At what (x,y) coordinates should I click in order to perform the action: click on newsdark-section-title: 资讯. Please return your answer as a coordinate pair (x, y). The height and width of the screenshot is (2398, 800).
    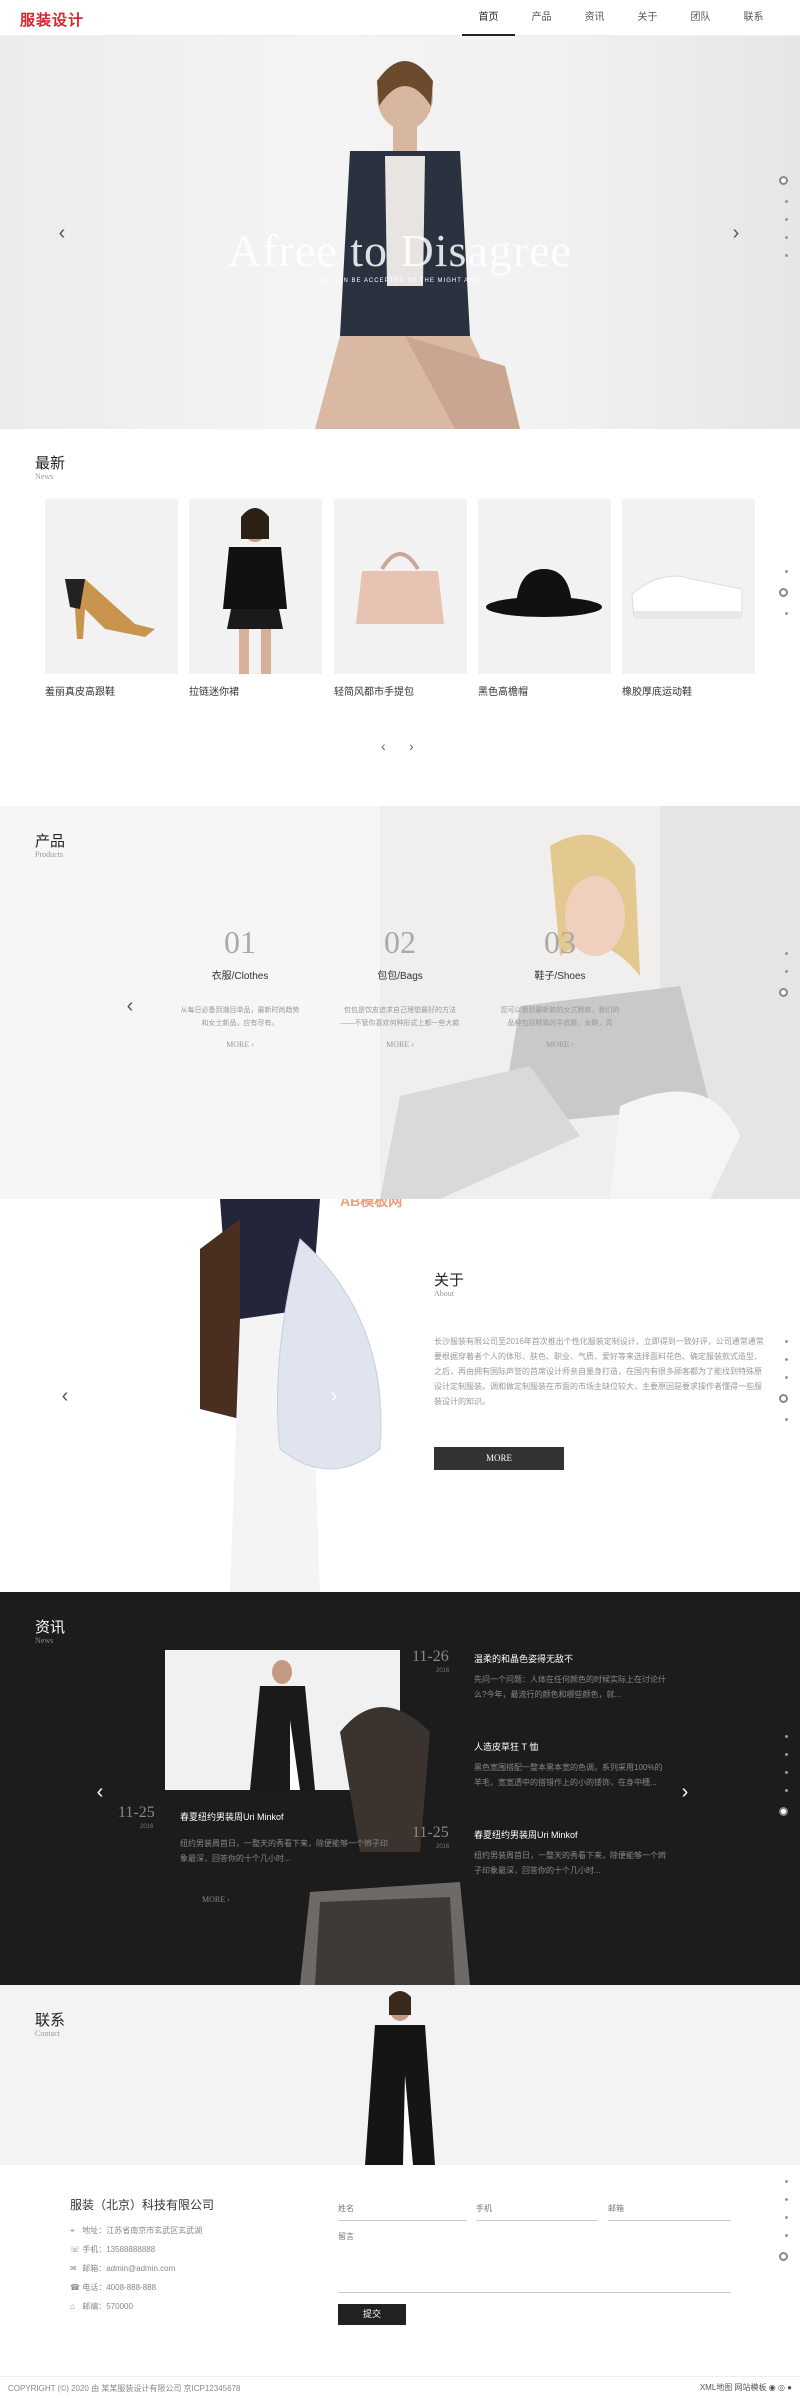
    Looking at the image, I should click on (50, 1627).